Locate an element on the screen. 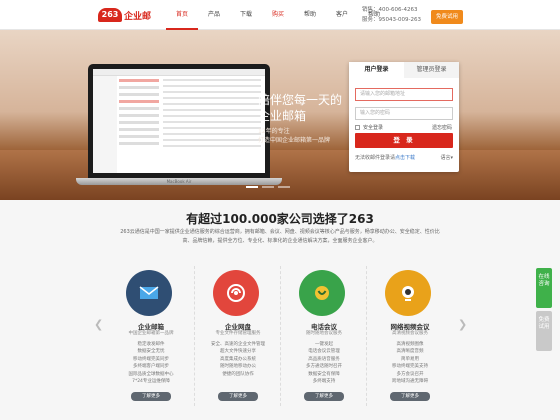 This screenshot has width=560, height=420. logo: 263 企业邮 is located at coordinates (132, 15).